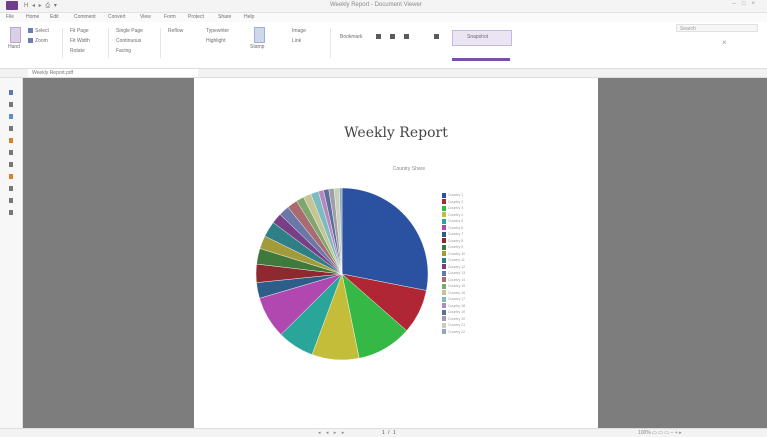 This screenshot has width=767, height=437. Describe the element at coordinates (145, 17) in the screenshot. I see `menu-item-view: View` at that location.